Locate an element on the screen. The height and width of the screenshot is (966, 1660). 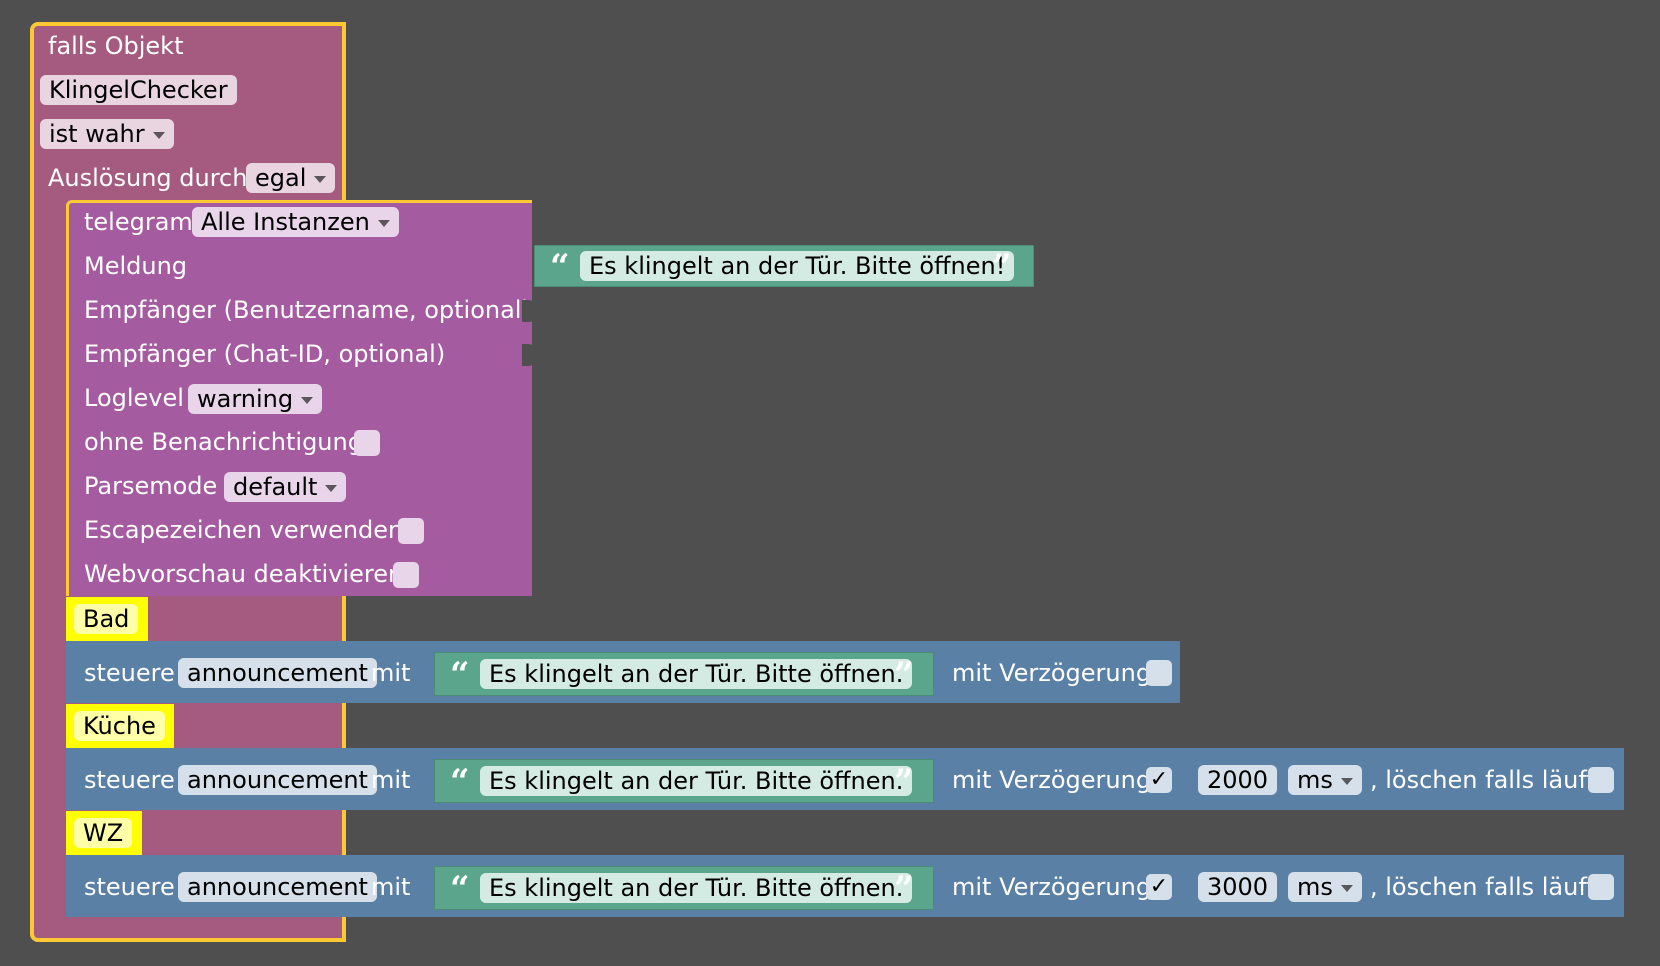
ausloesung-label: Auslösung durch is located at coordinates (148, 178).